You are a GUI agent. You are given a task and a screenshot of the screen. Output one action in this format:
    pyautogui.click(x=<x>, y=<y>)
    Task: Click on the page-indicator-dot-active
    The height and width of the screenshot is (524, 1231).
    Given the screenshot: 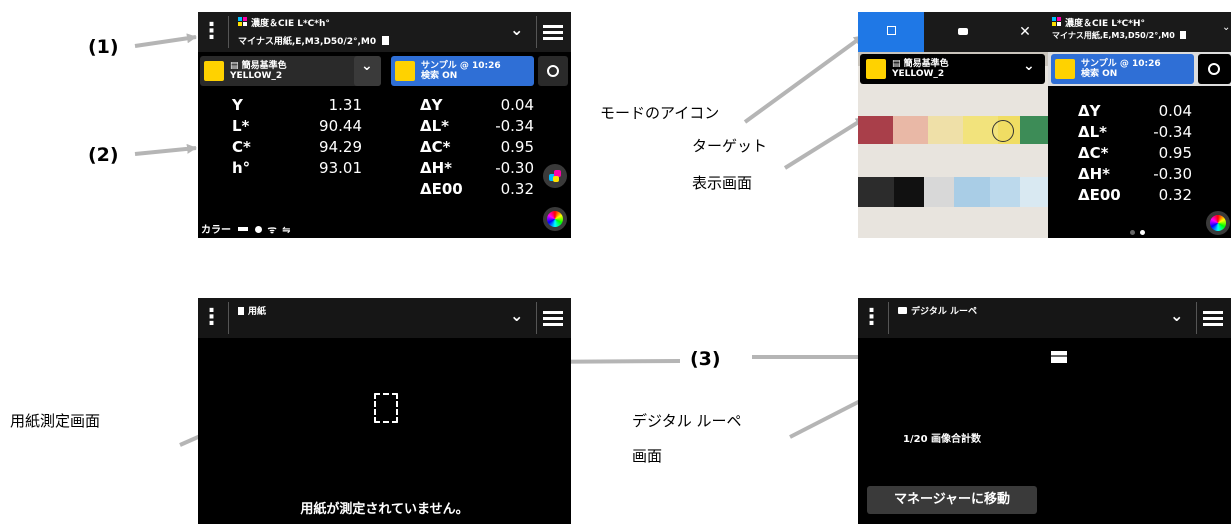 What is the action you would take?
    pyautogui.click(x=1142, y=232)
    